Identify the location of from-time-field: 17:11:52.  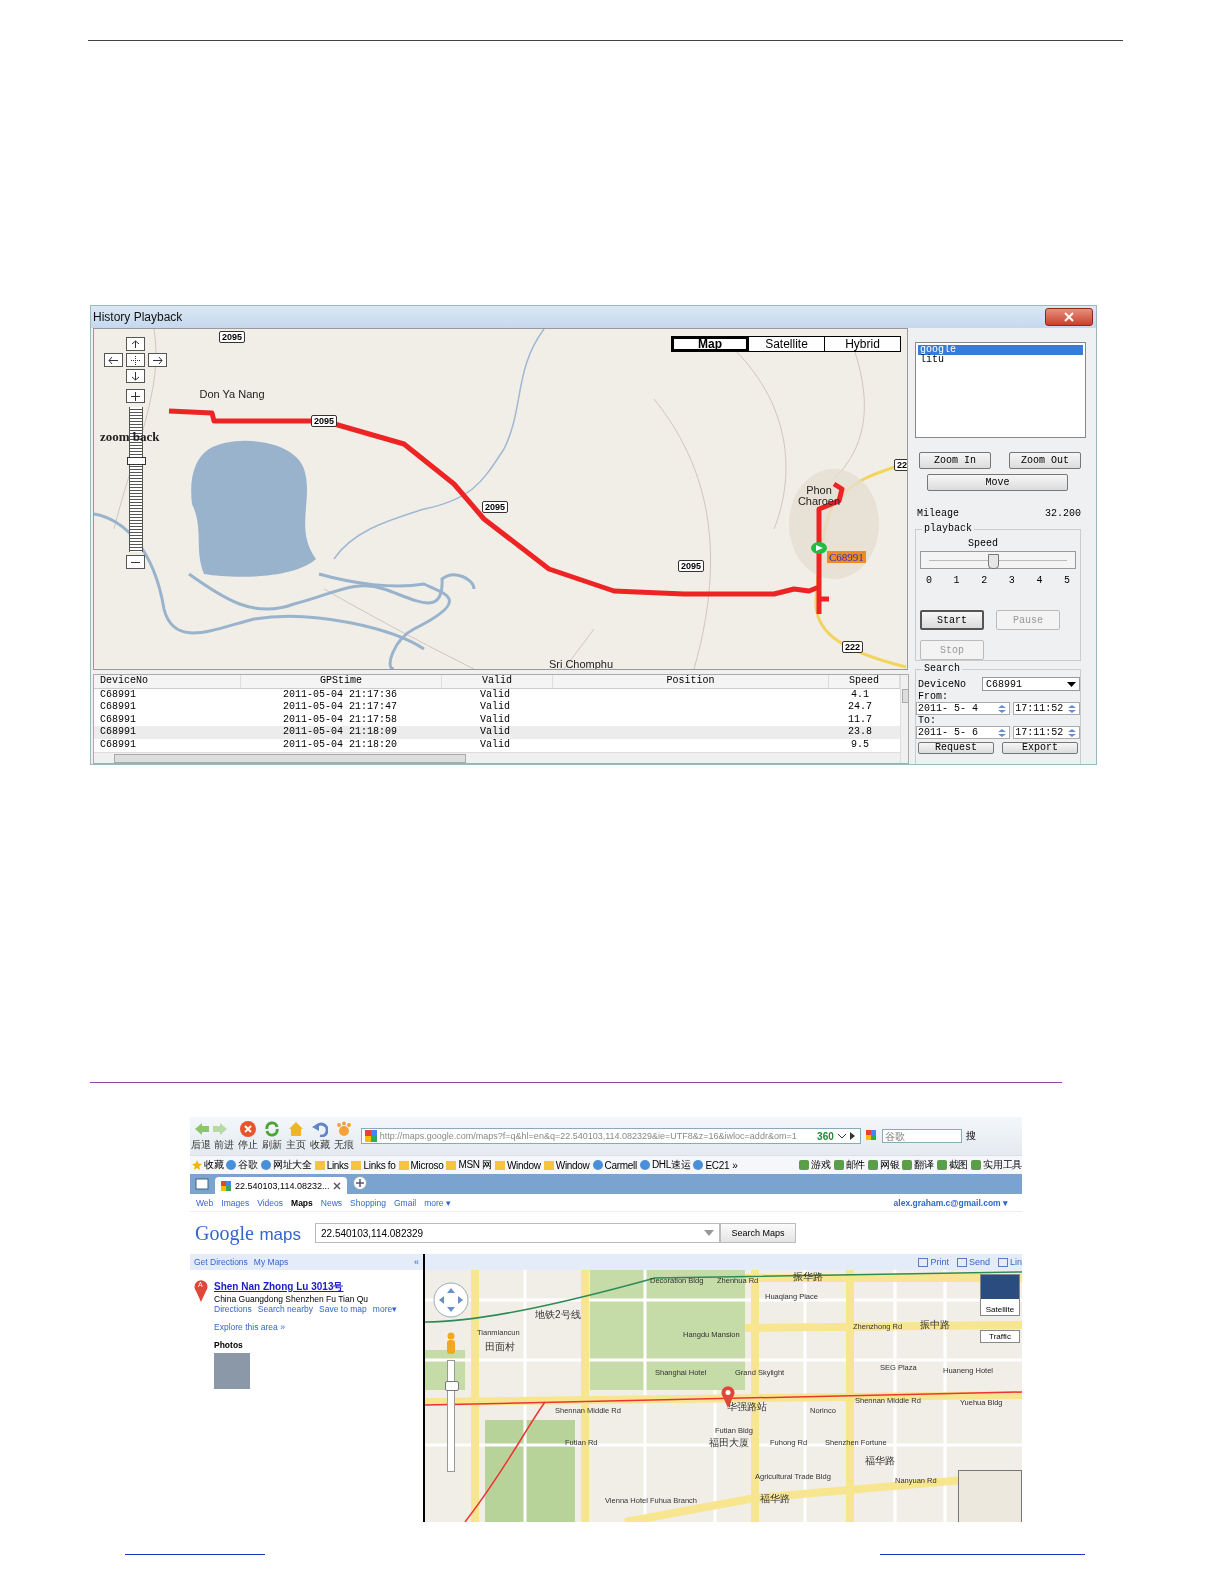
(1046, 708).